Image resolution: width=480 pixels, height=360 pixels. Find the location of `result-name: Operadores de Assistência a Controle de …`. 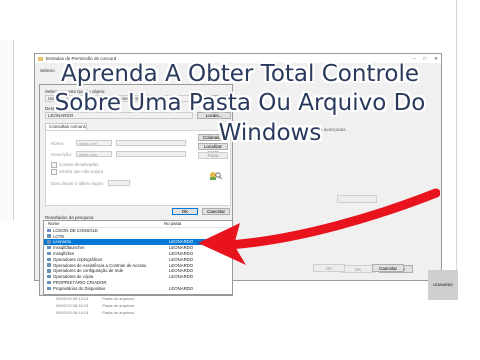

result-name: Operadores de Assistência a Controle de … is located at coordinates (100, 265).